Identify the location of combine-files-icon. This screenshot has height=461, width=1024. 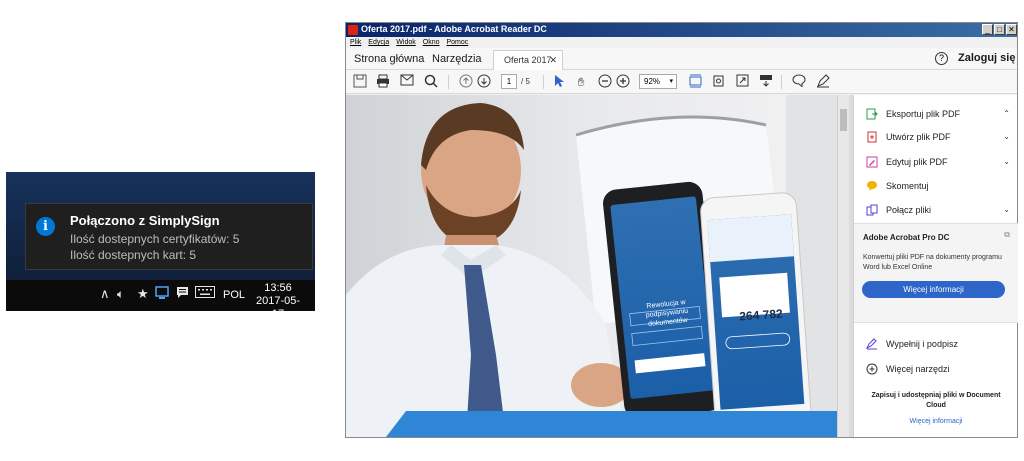
(872, 210).